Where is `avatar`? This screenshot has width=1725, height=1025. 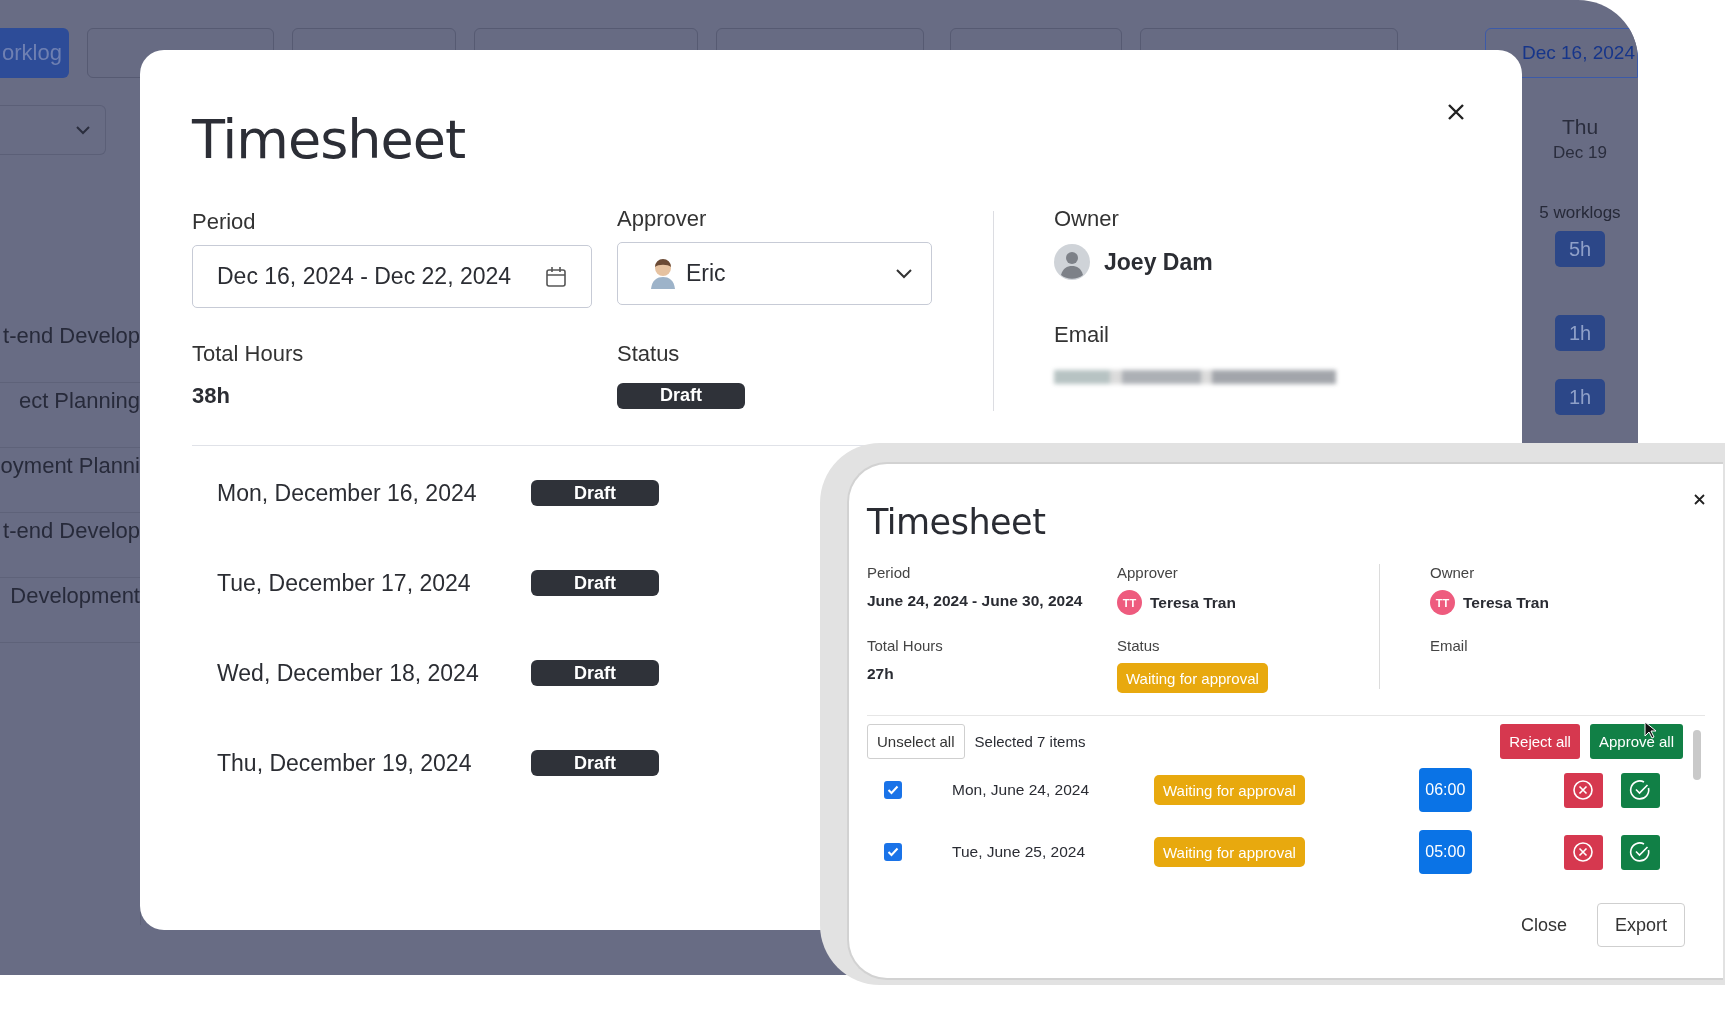 avatar is located at coordinates (1072, 262).